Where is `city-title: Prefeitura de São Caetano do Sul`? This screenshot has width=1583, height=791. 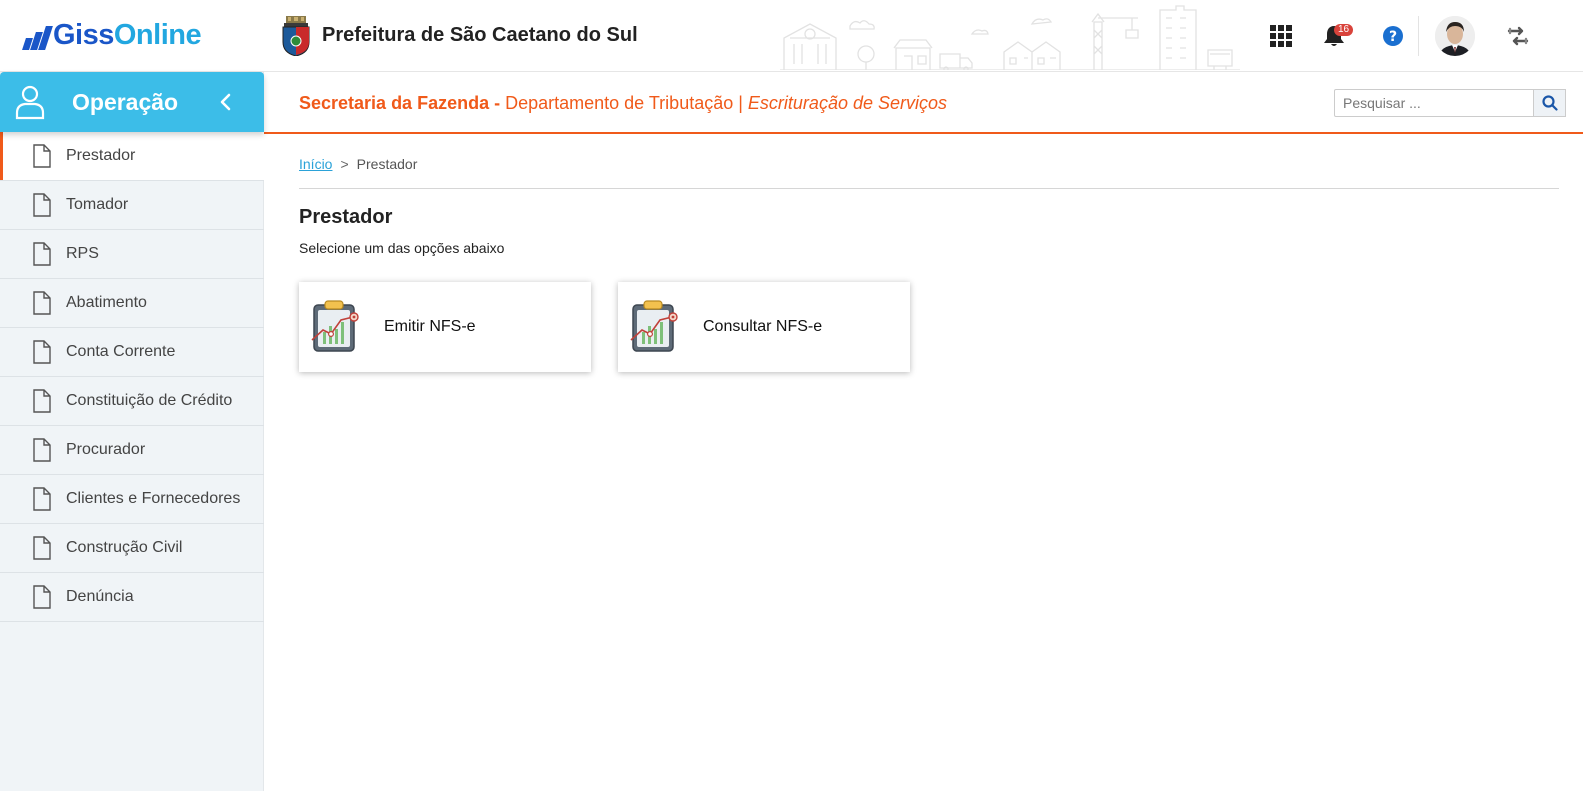 city-title: Prefeitura de São Caetano do Sul is located at coordinates (480, 35).